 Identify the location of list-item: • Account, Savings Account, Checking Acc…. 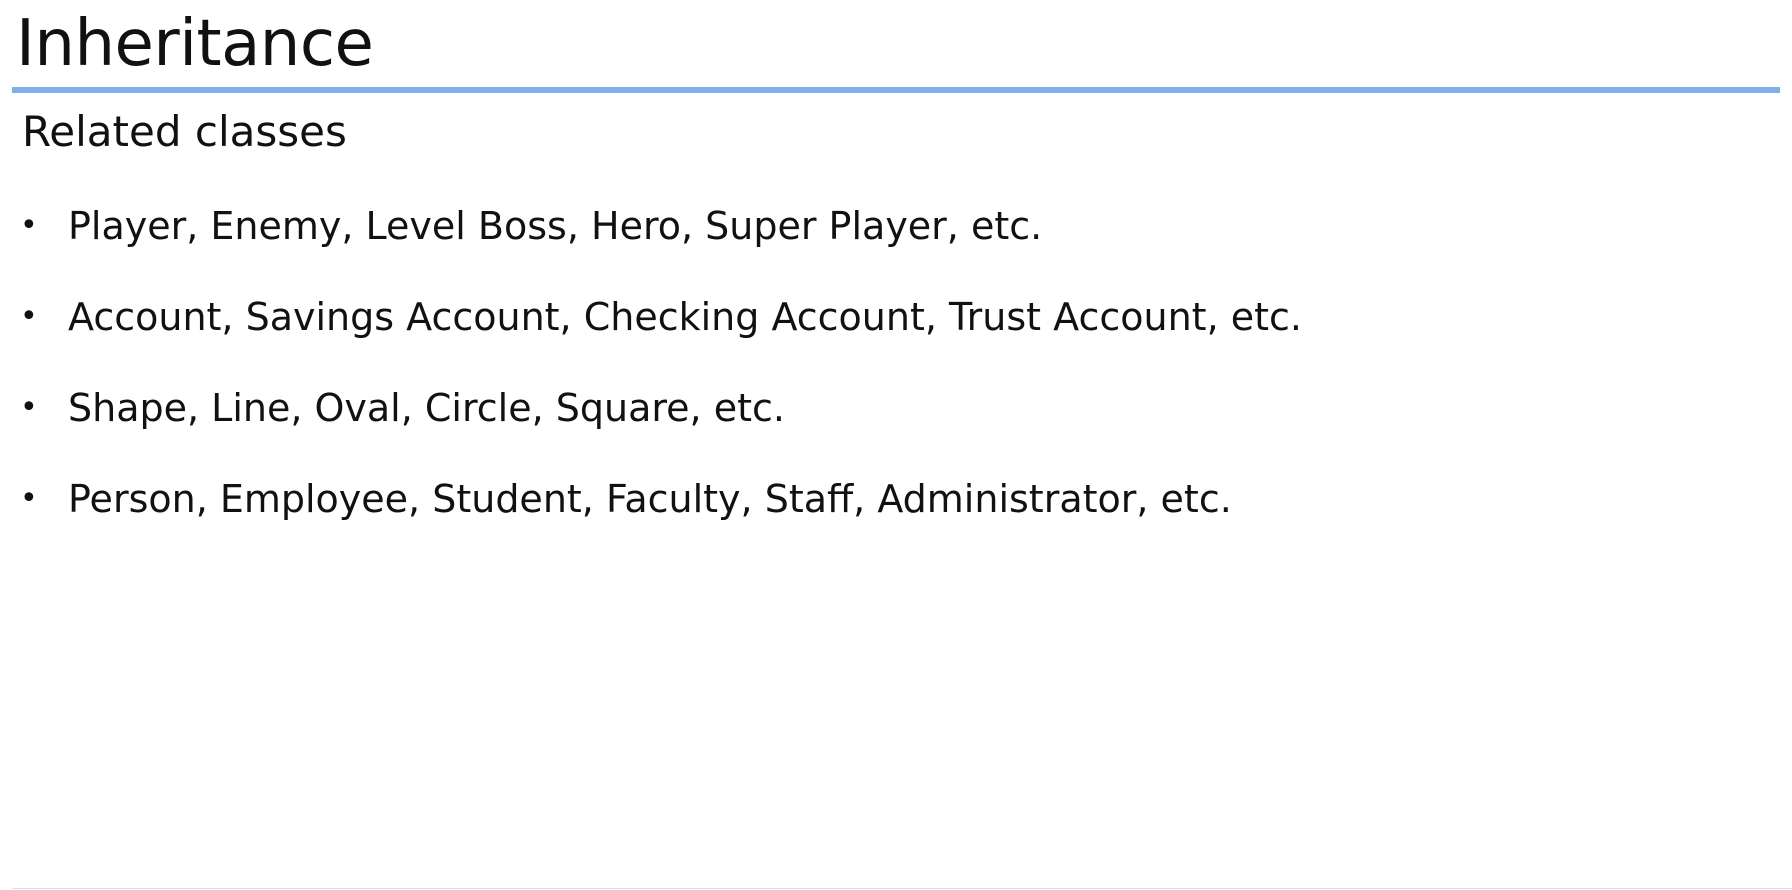
(896, 332).